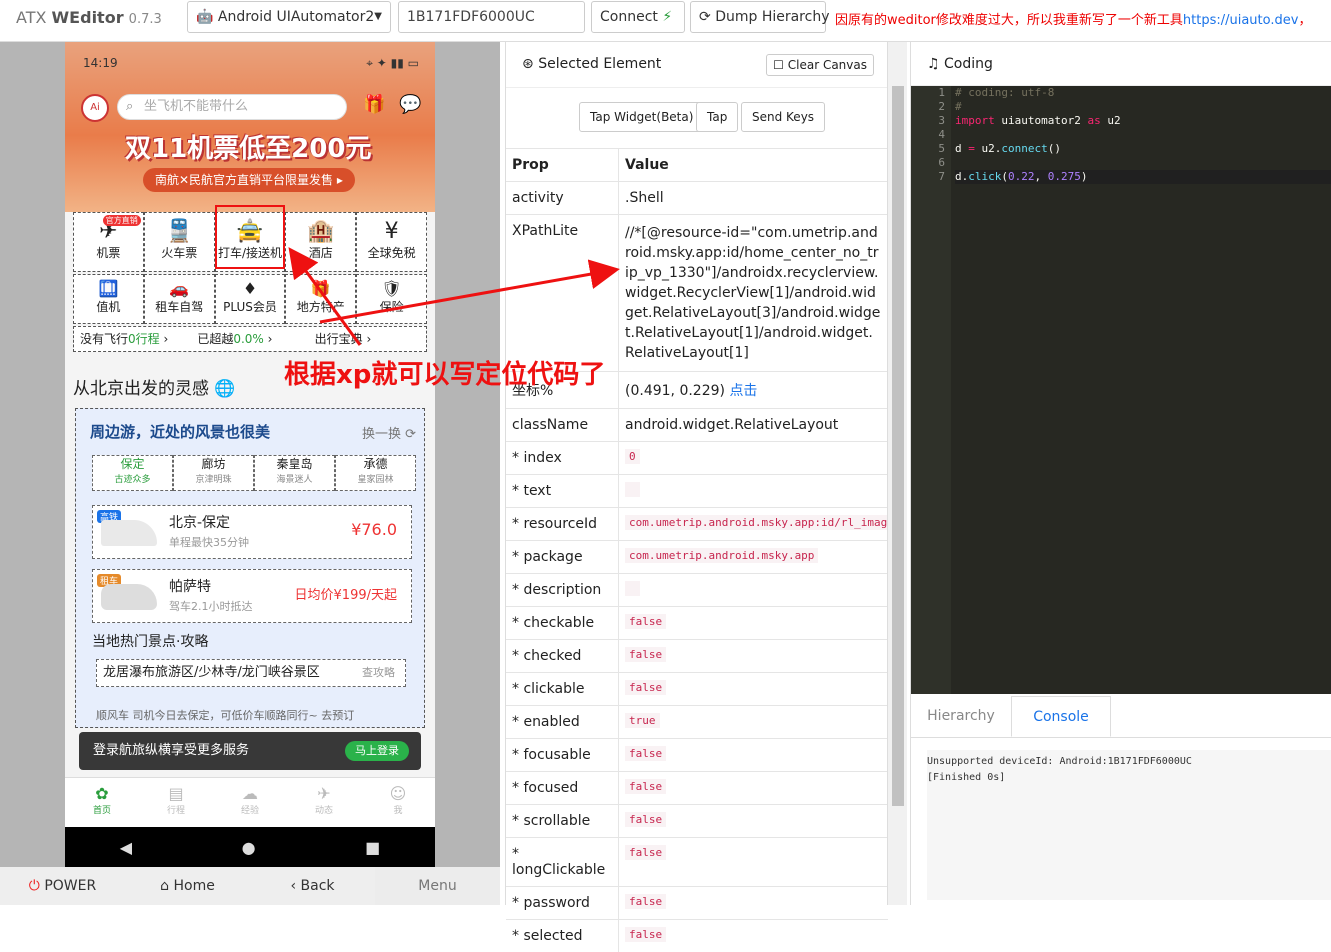  What do you see at coordinates (1241, 20) in the screenshot?
I see `notice-link: https://uiauto.dev` at bounding box center [1241, 20].